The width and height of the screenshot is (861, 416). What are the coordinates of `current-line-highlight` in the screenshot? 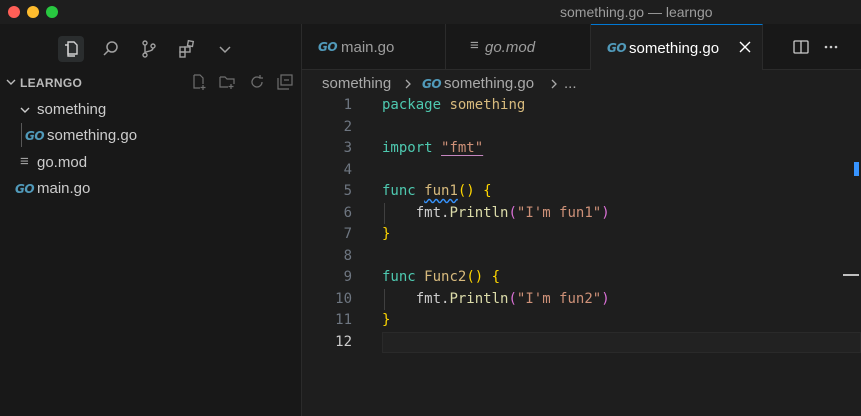 It's located at (621, 342).